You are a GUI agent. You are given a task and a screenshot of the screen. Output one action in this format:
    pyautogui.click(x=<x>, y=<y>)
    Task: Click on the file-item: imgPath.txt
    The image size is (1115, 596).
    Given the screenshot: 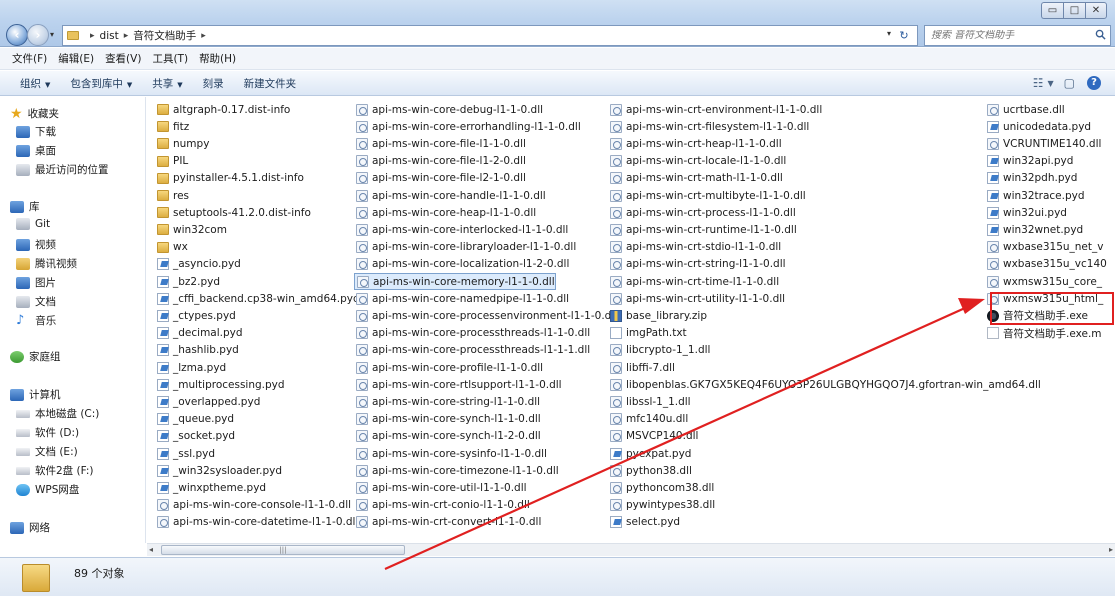 What is the action you would take?
    pyautogui.click(x=647, y=333)
    